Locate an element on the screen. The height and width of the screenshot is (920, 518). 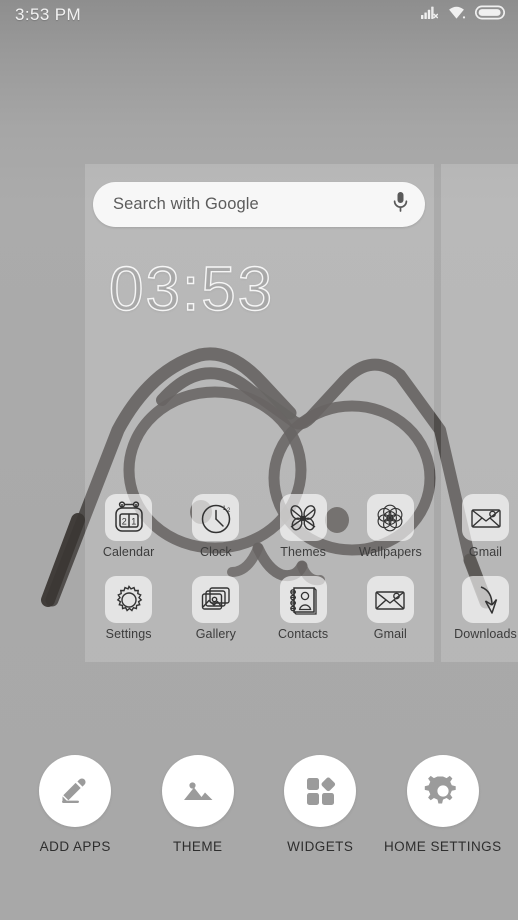
pencil-icon is located at coordinates (75, 791).